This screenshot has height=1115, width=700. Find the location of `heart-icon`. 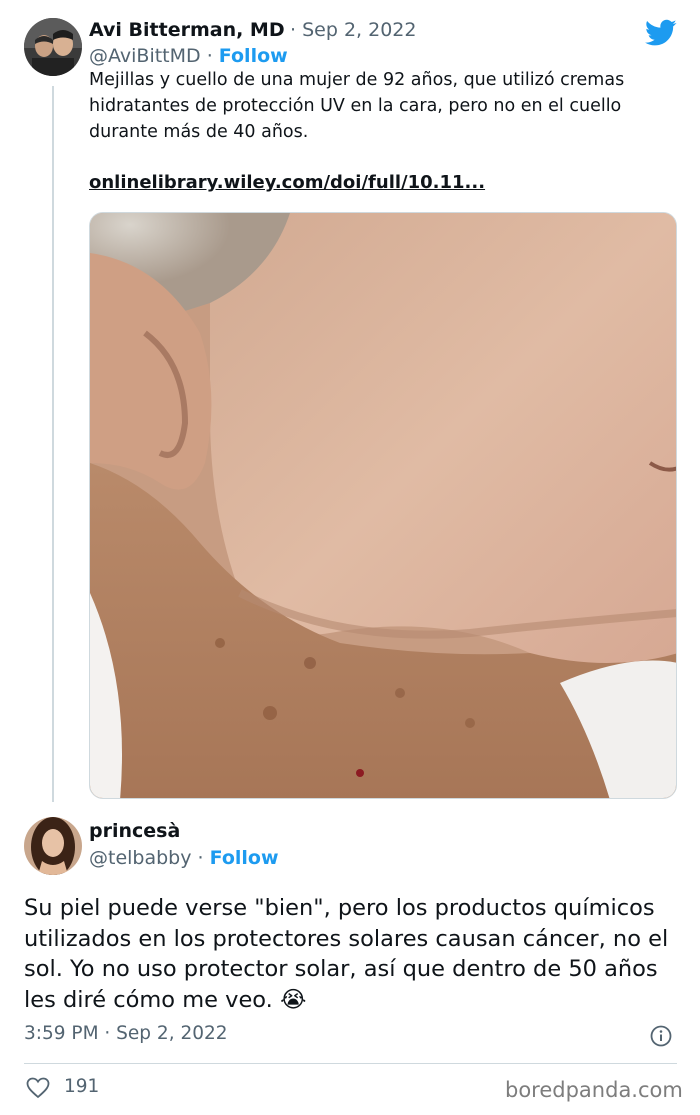

heart-icon is located at coordinates (38, 1088).